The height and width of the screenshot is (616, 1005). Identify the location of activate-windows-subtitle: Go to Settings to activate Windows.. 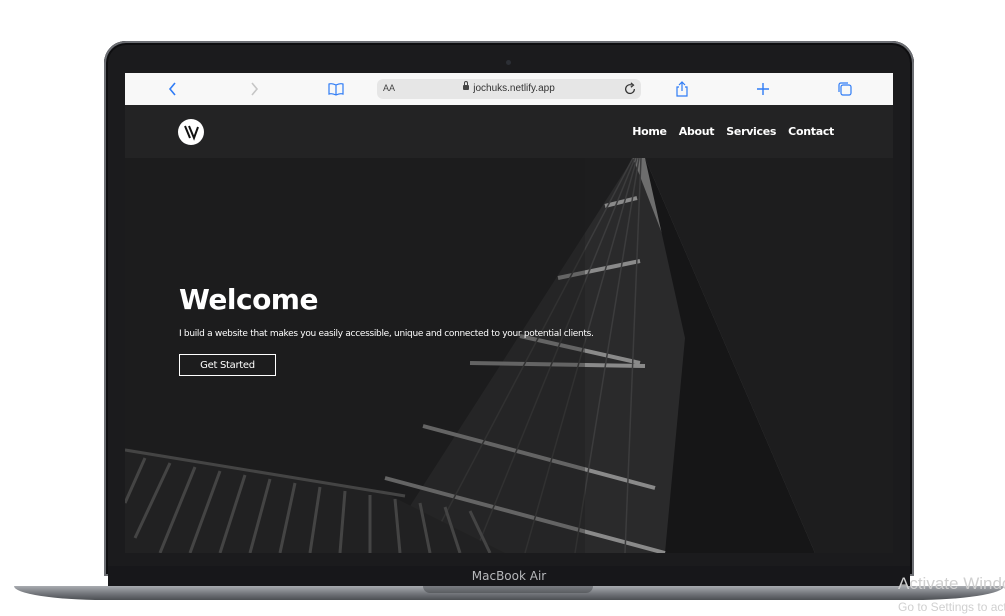
(951, 607).